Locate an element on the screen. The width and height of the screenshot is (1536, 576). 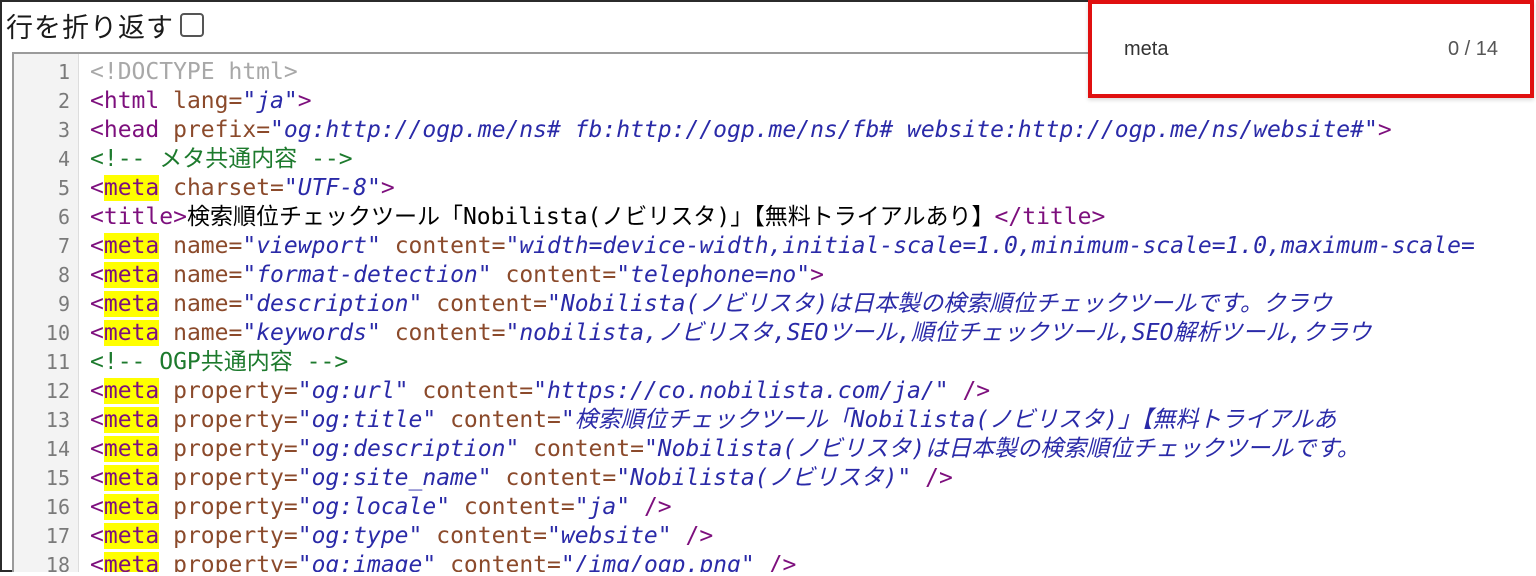
code-token: <!DOCTYPE html> is located at coordinates (194, 72).